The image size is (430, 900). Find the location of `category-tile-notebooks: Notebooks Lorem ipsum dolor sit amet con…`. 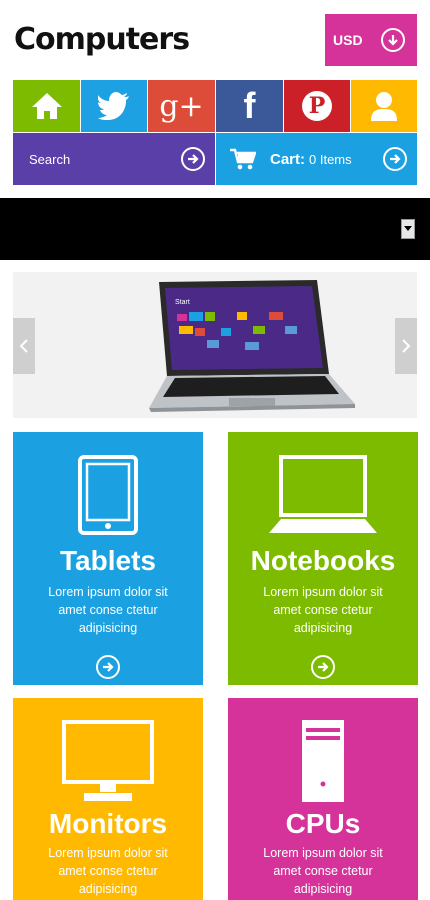

category-tile-notebooks: Notebooks Lorem ipsum dolor sit amet con… is located at coordinates (323, 558).